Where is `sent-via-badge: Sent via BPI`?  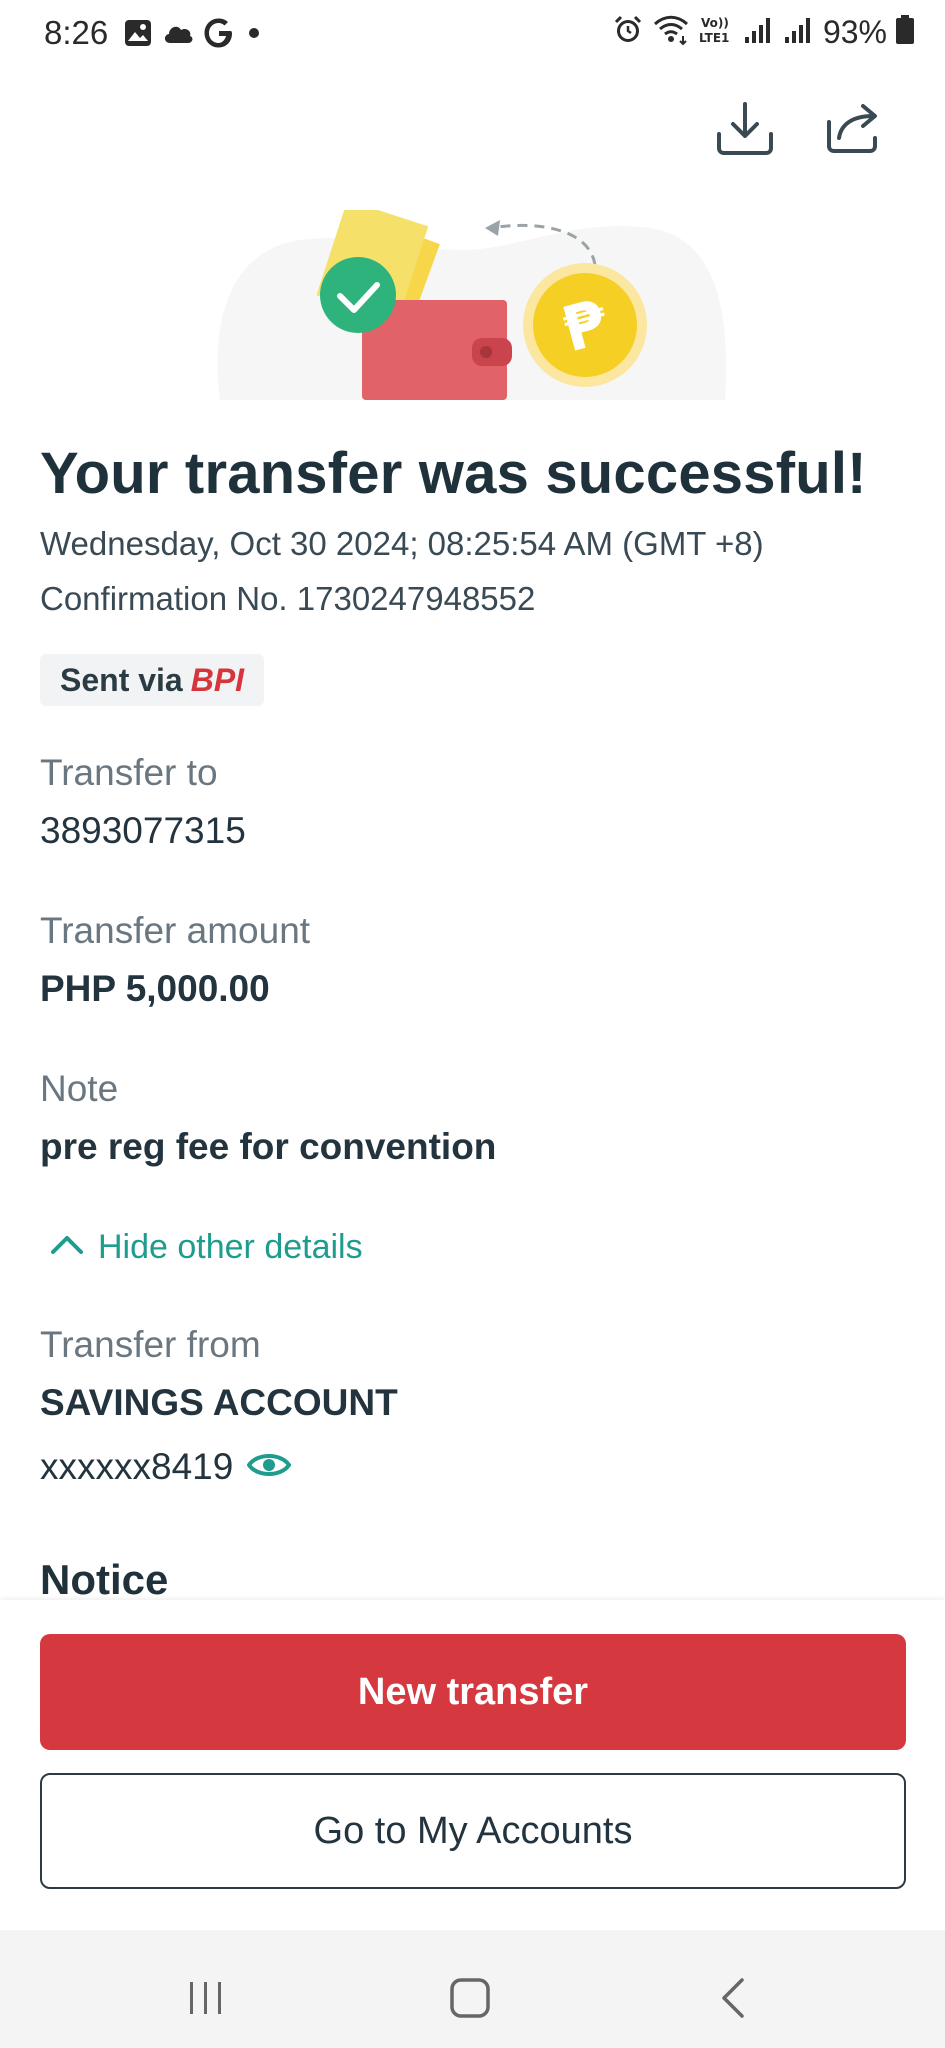 sent-via-badge: Sent via BPI is located at coordinates (152, 680).